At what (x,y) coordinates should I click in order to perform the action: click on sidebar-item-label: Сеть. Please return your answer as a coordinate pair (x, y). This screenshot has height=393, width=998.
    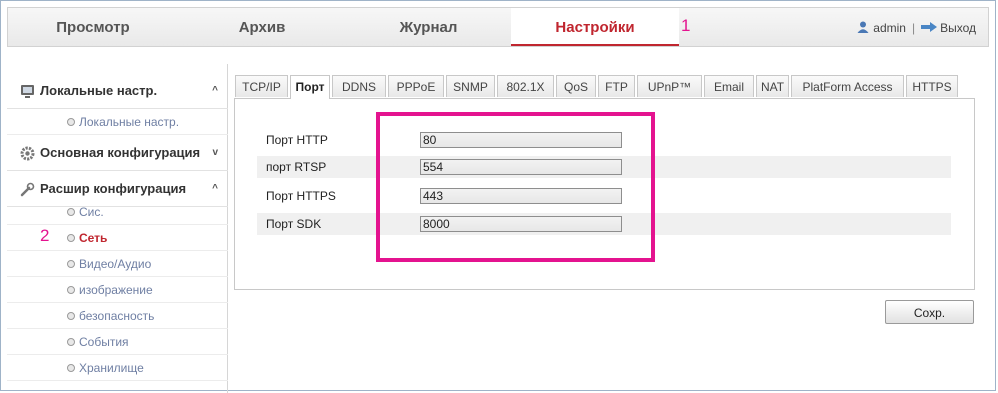
    Looking at the image, I should click on (93, 238).